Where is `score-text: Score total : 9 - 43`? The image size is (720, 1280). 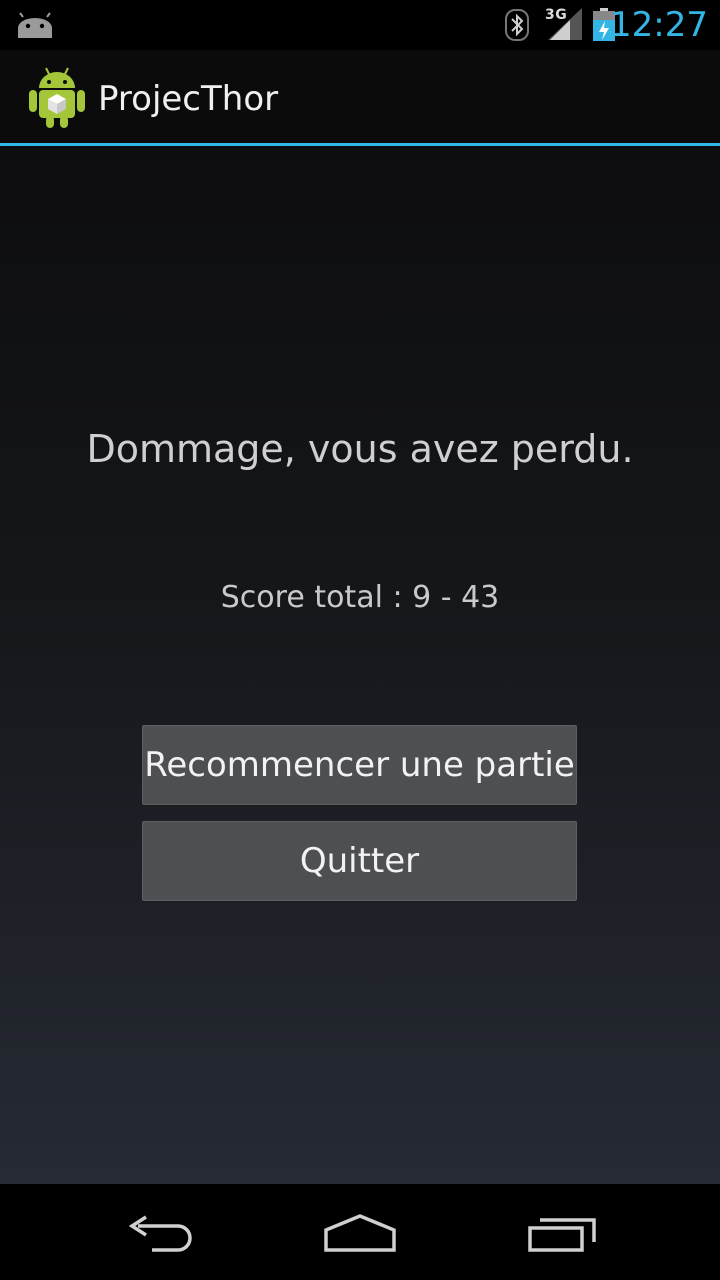 score-text: Score total : 9 - 43 is located at coordinates (360, 597).